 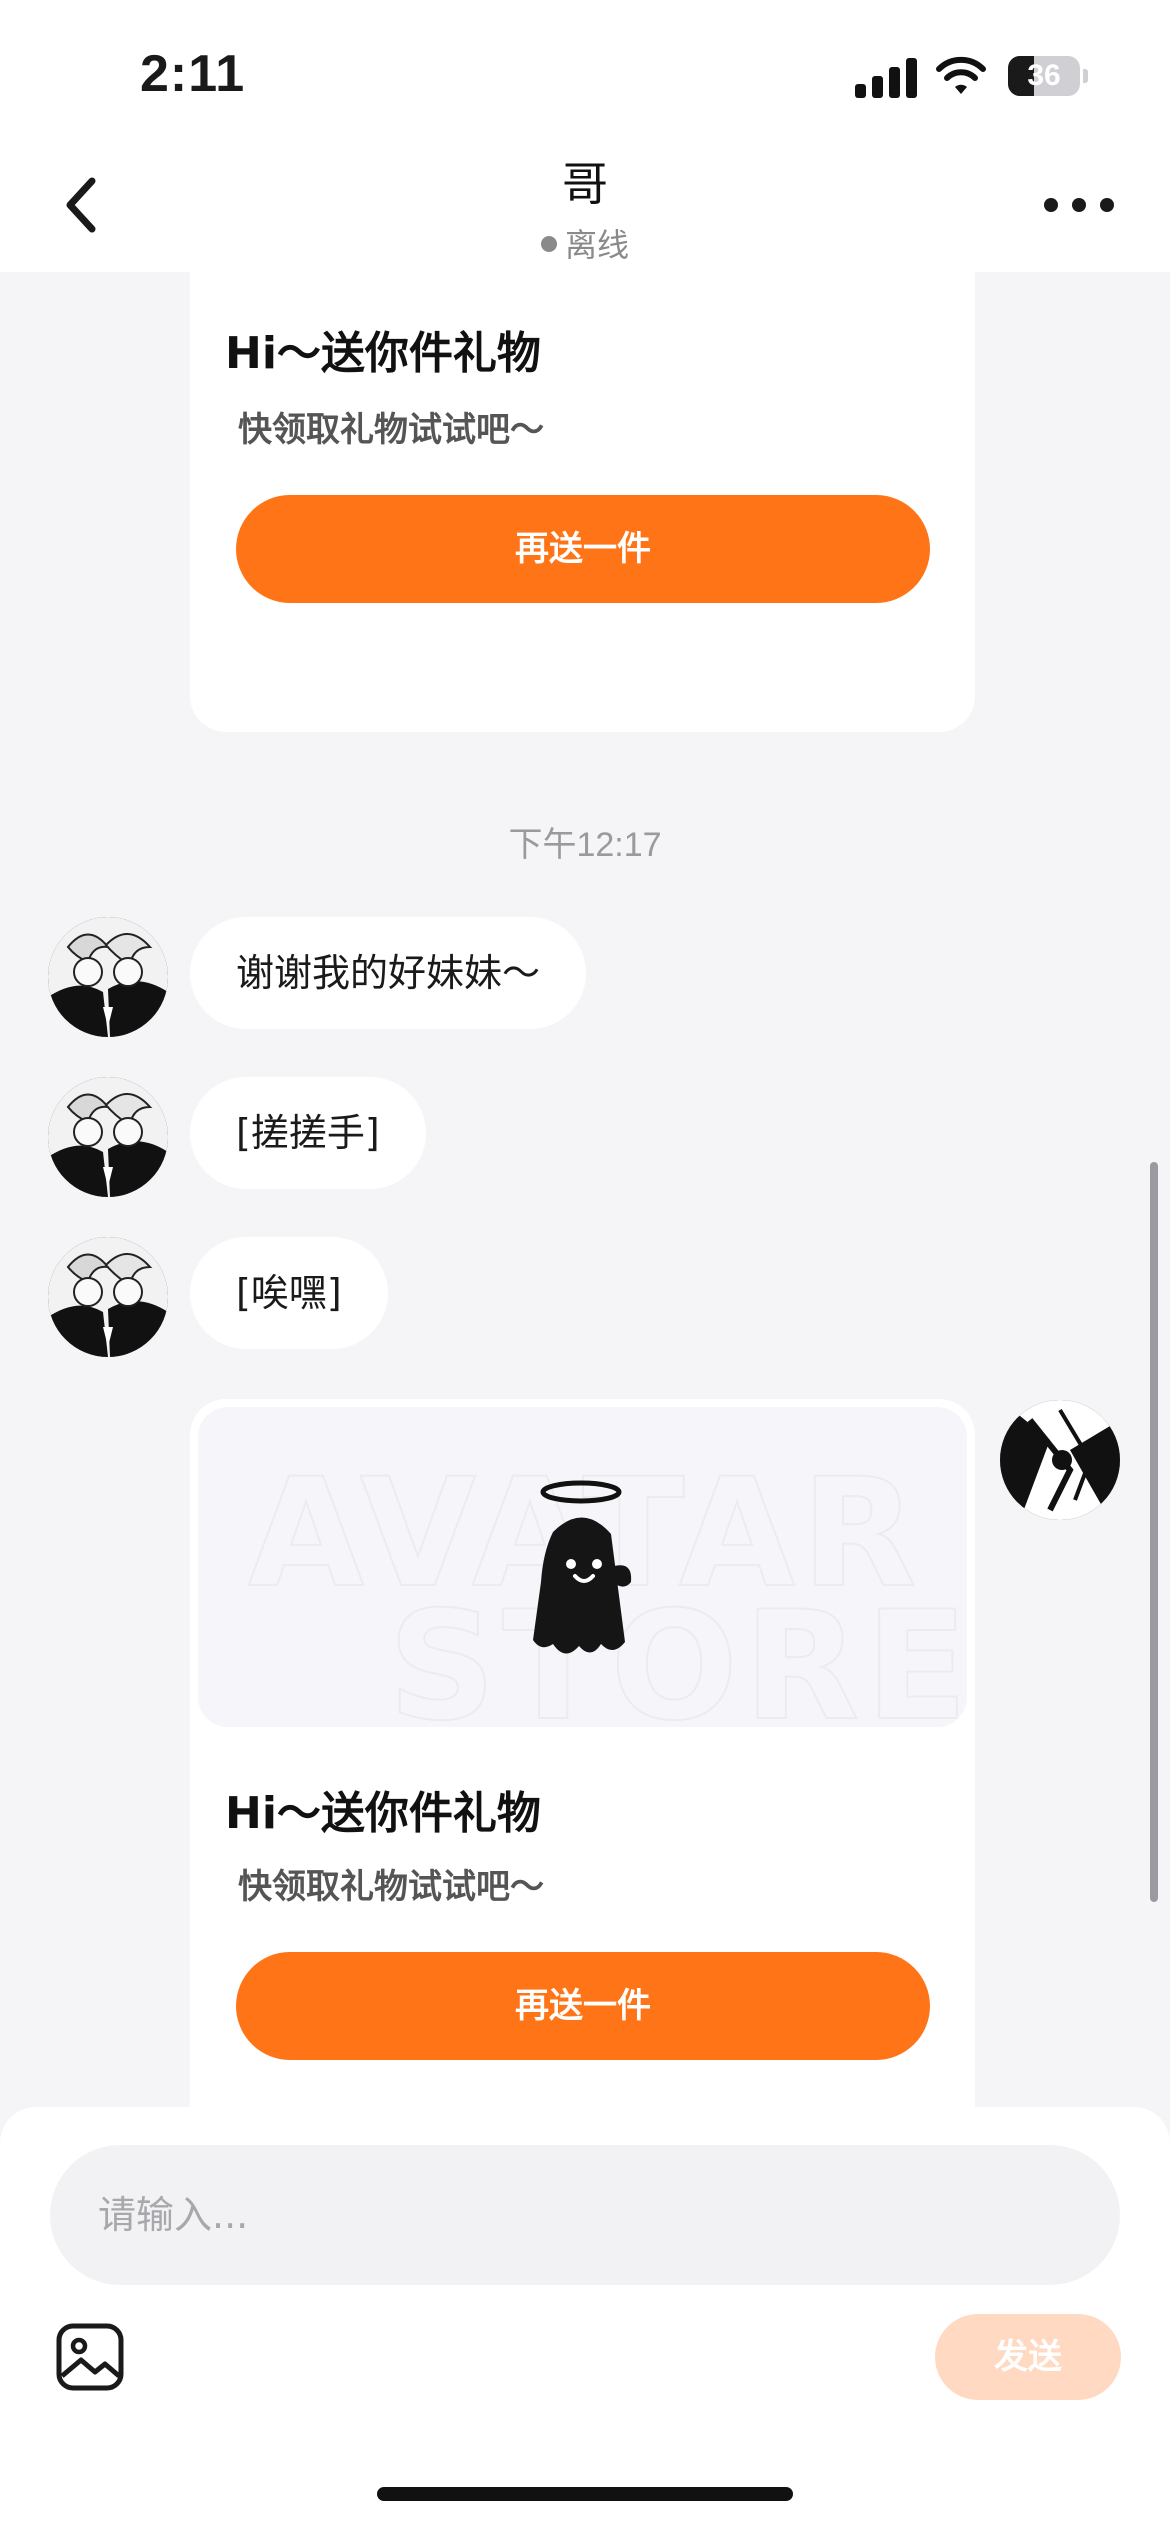 What do you see at coordinates (961, 75) in the screenshot?
I see `wifi-icon` at bounding box center [961, 75].